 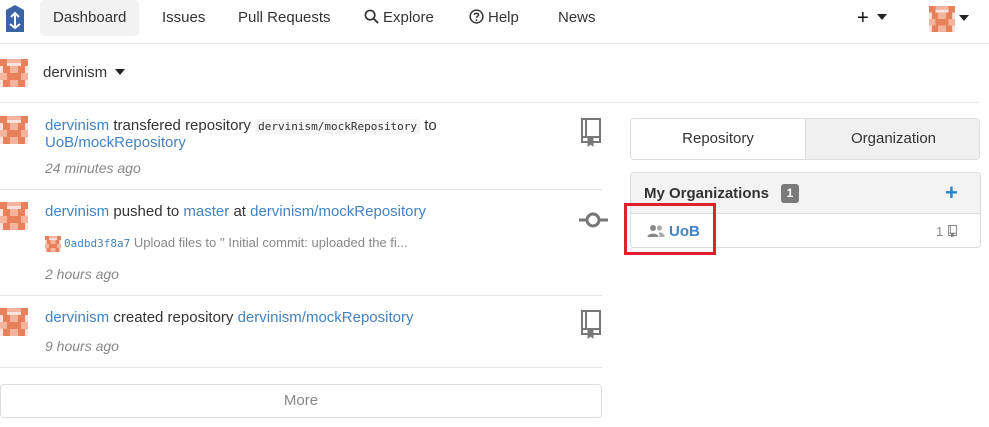 I want to click on org-repo-count: 1, so click(x=947, y=231).